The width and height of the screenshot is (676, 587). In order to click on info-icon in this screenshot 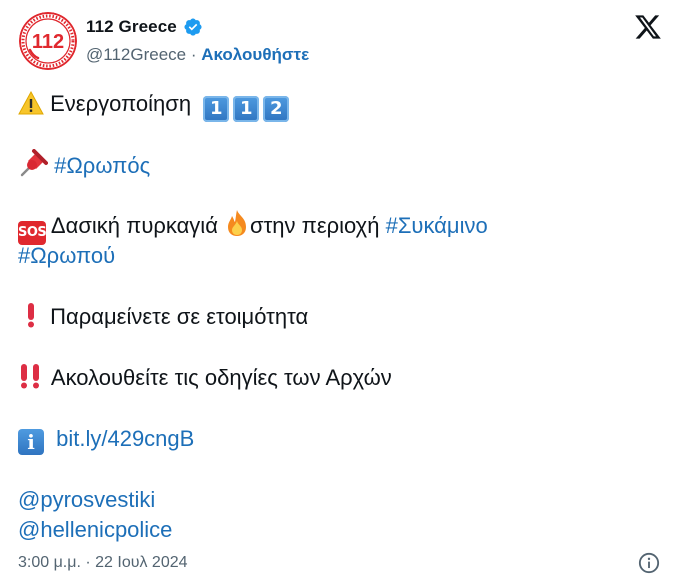, I will do `click(649, 563)`.